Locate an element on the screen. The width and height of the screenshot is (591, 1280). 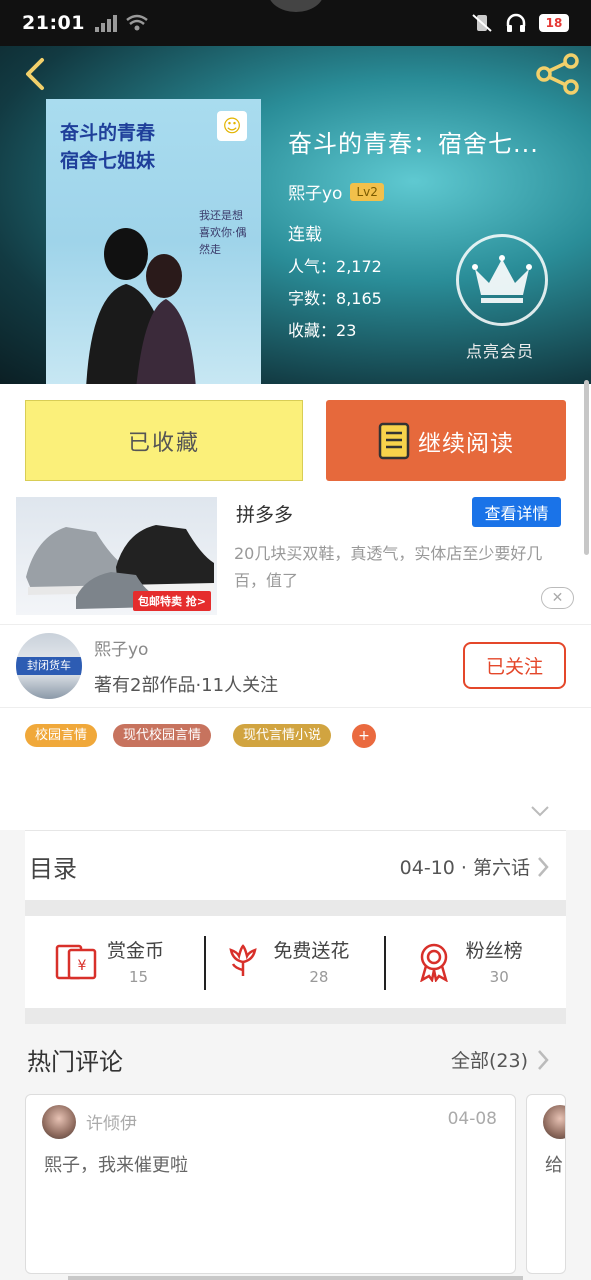
battery-indicator: 18 is located at coordinates (554, 23).